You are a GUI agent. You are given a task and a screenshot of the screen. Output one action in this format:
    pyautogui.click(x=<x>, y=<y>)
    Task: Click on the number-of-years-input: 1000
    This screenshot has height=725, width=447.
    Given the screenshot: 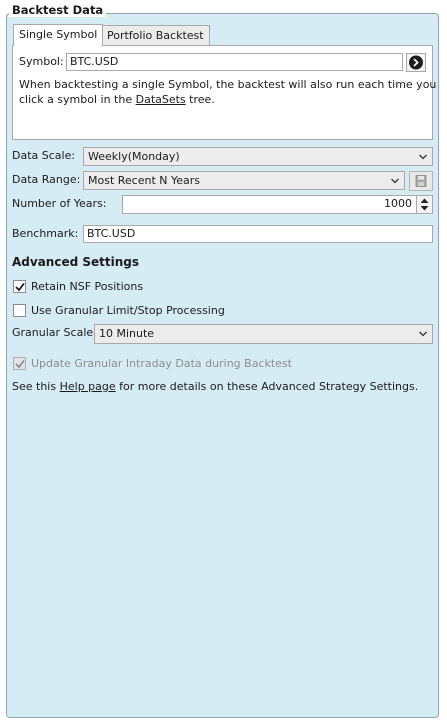 What is the action you would take?
    pyautogui.click(x=269, y=204)
    